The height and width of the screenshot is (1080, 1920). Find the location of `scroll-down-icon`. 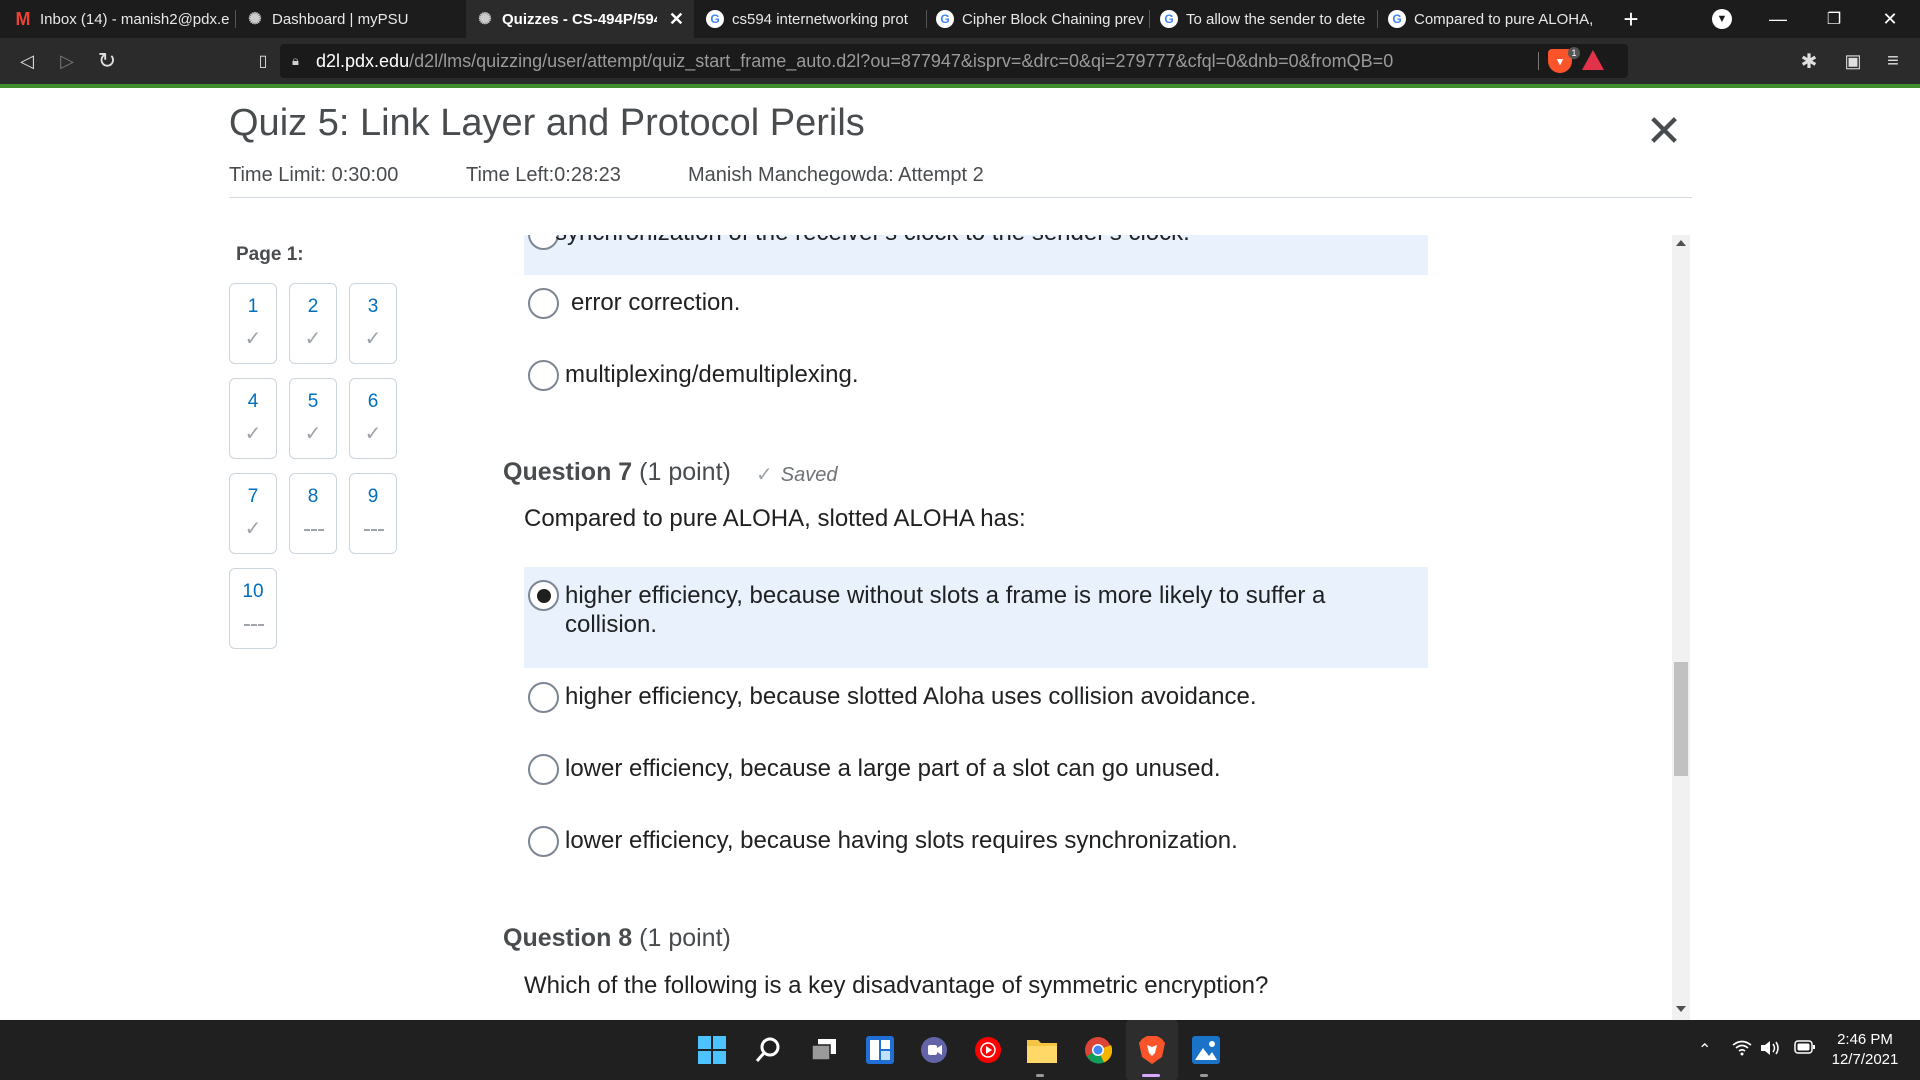

scroll-down-icon is located at coordinates (1681, 1009).